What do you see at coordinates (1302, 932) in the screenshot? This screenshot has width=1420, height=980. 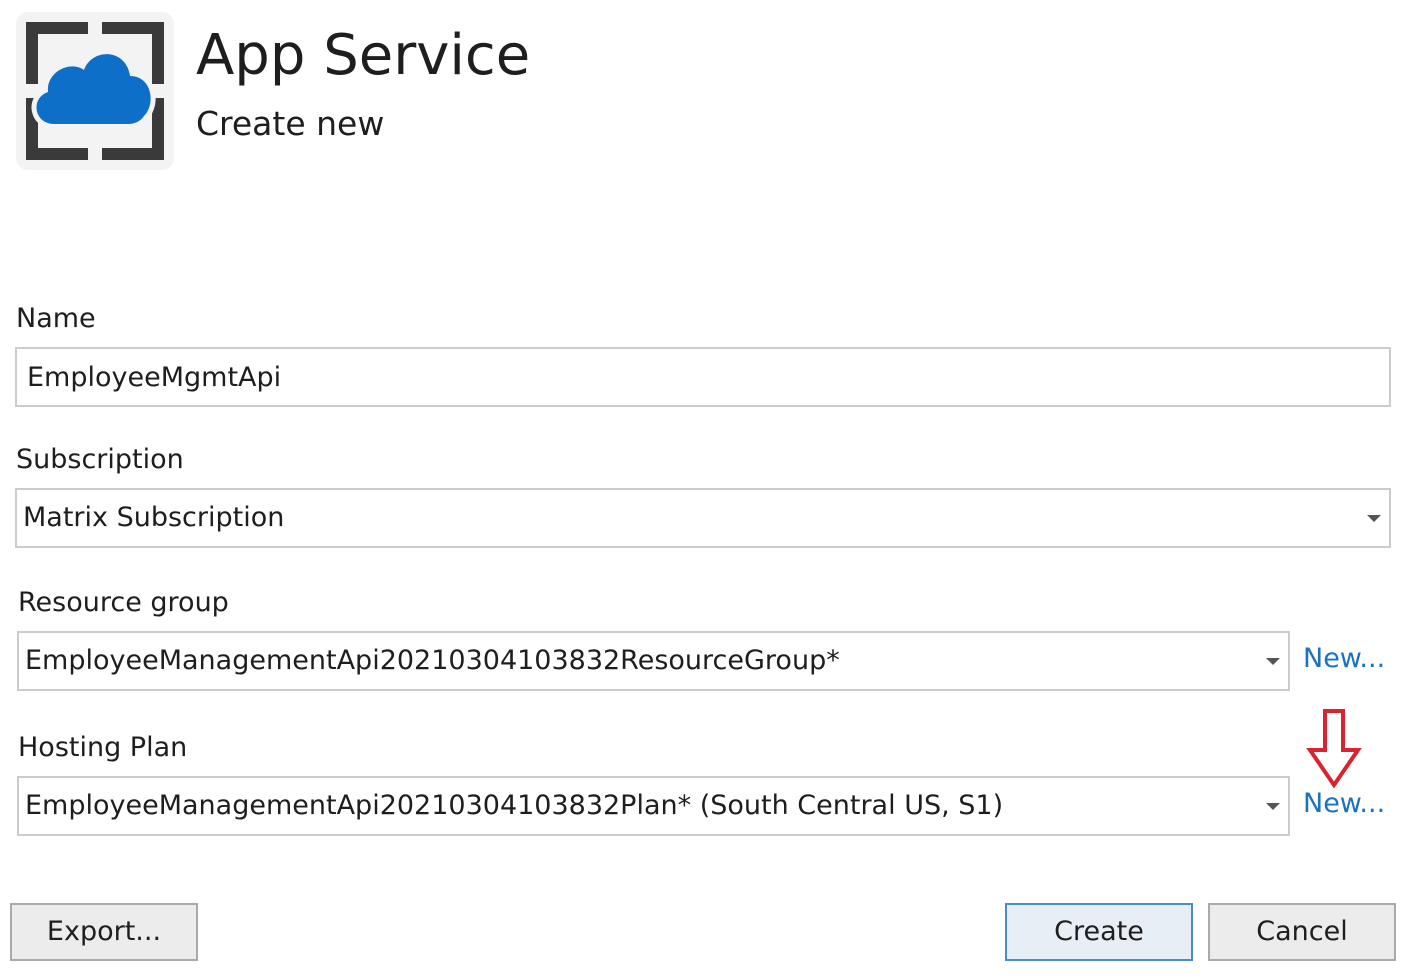 I see `cancel-button: Cancel` at bounding box center [1302, 932].